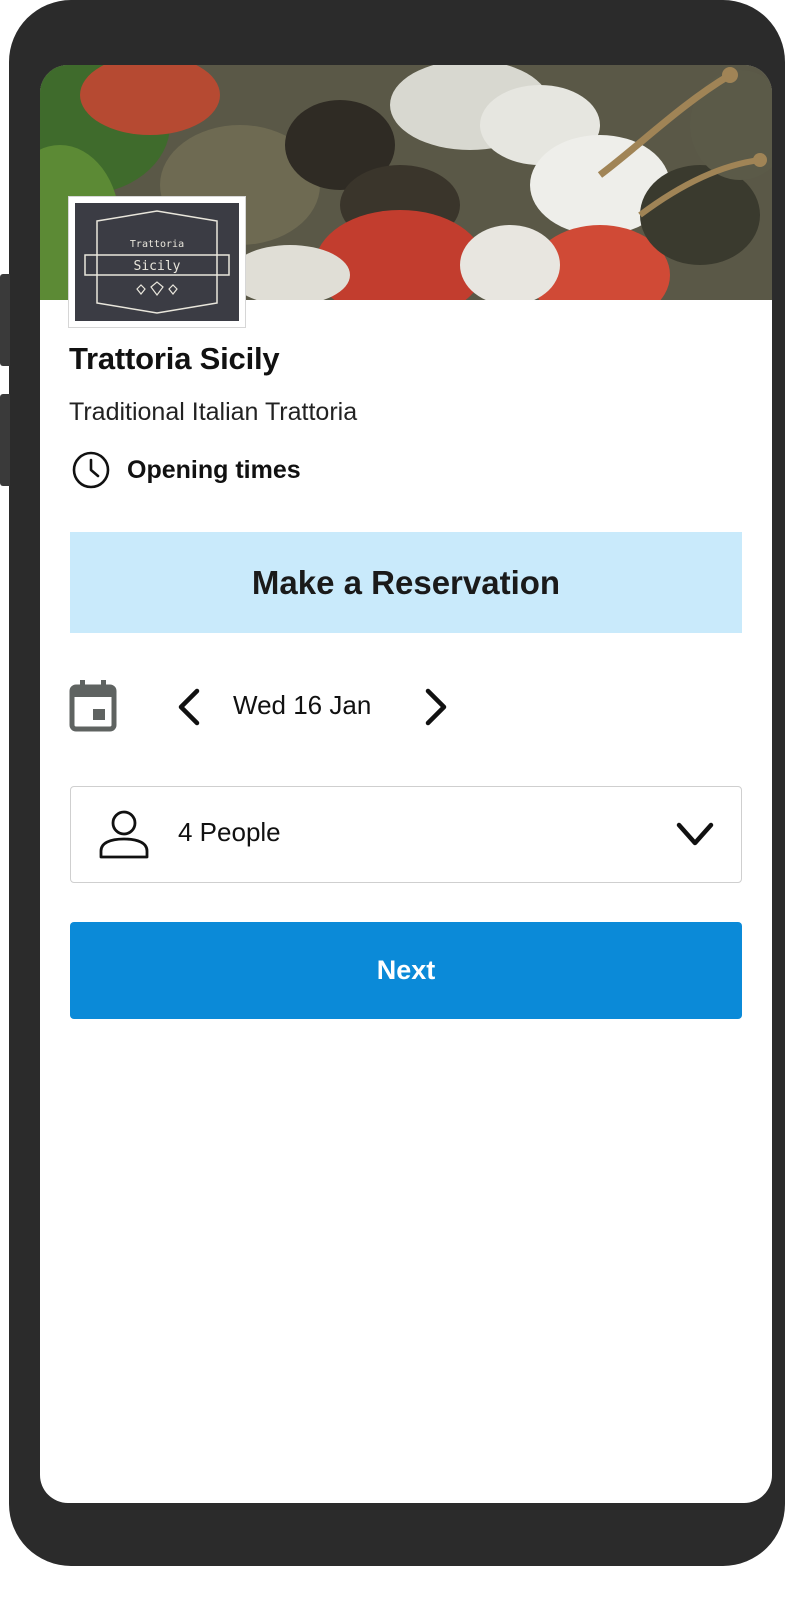  Describe the element at coordinates (124, 834) in the screenshot. I see `person-icon` at that location.